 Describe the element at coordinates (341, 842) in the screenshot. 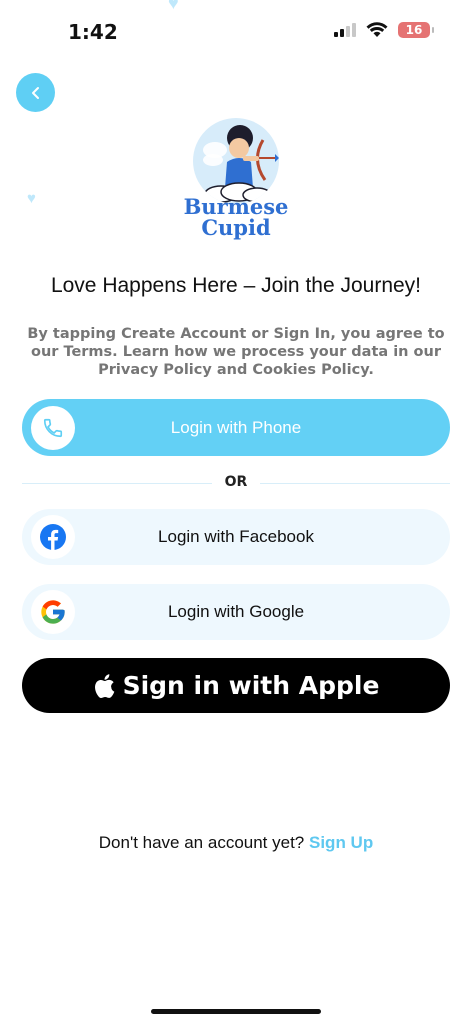

I see `sign-up-link: Sign Up` at that location.